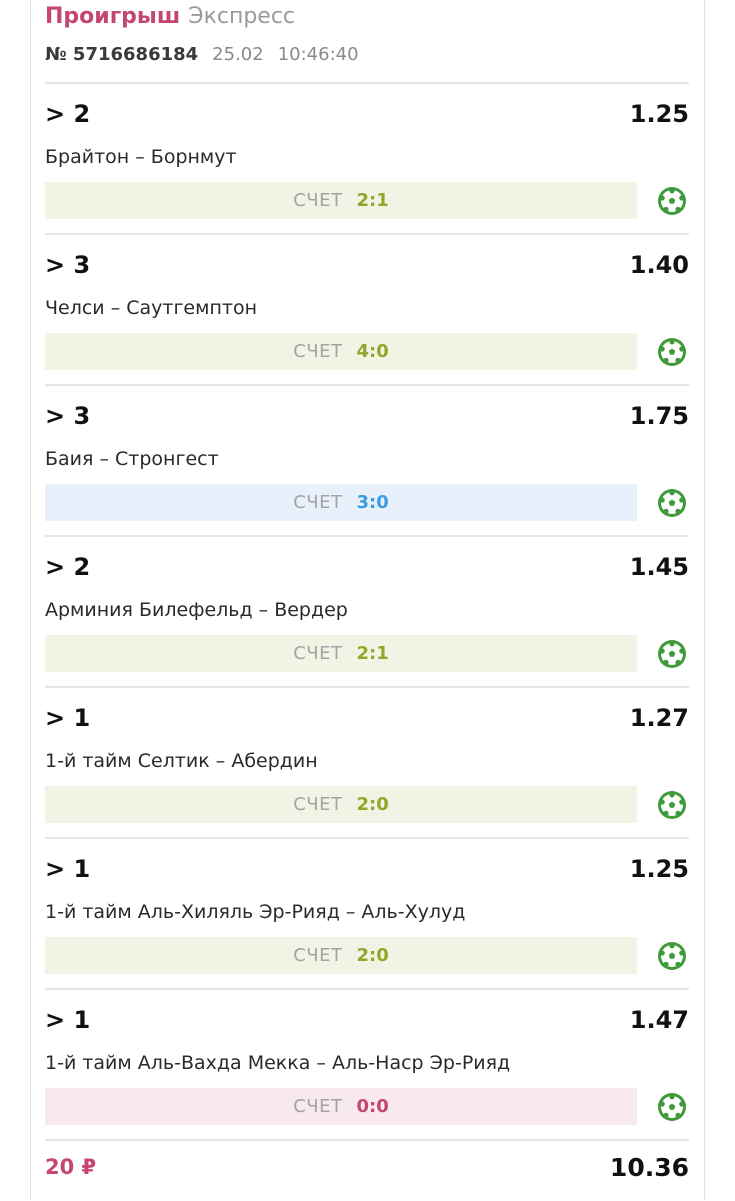  What do you see at coordinates (181, 761) in the screenshot?
I see `bet-event-name: 1-й тайм Селтик – Абердин` at bounding box center [181, 761].